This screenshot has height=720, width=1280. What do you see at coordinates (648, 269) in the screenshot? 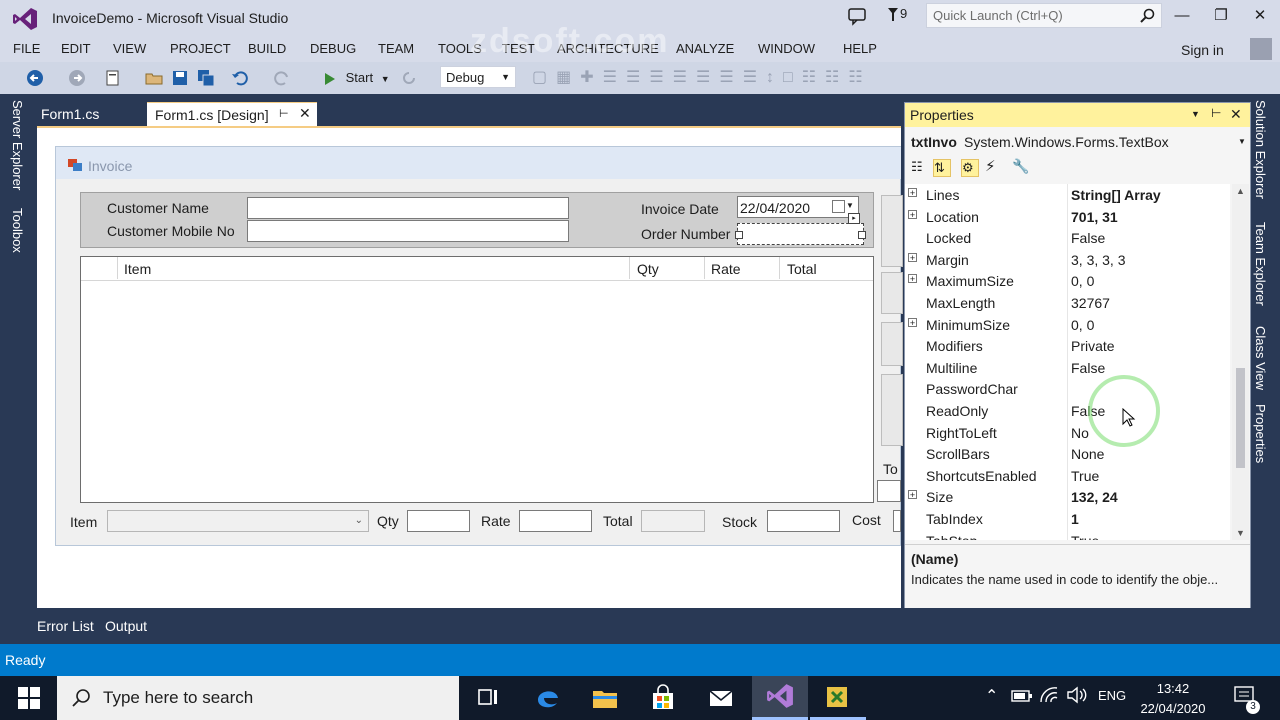
I see `grid-col-qty: Qty` at bounding box center [648, 269].